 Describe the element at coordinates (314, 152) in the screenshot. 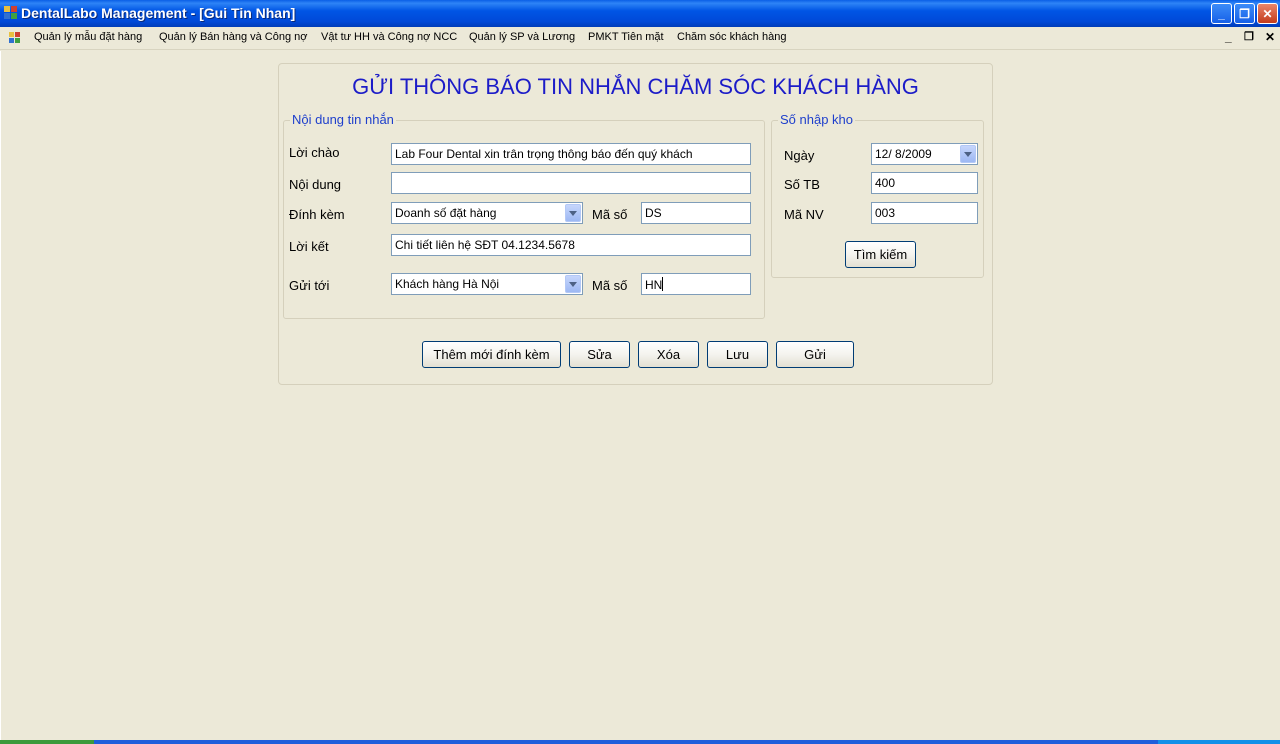

I see `greeting-label: Lời chào` at that location.